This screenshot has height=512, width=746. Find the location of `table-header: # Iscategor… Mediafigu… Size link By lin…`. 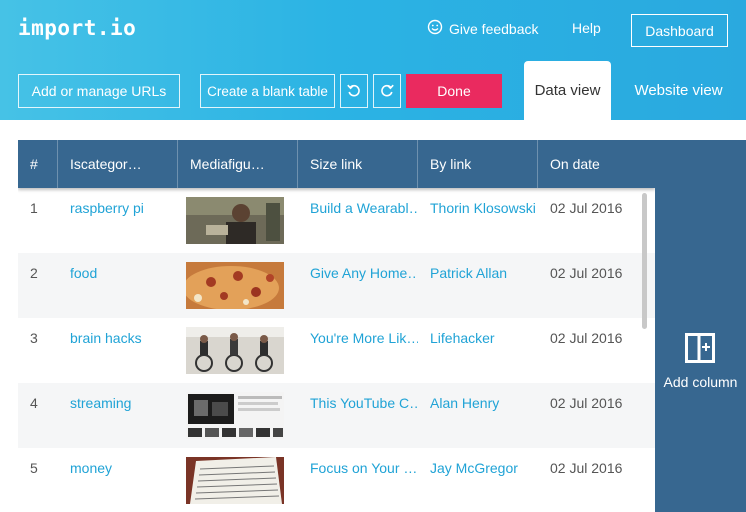

table-header: # Iscategor… Mediafigu… Size link By lin… is located at coordinates (336, 164).